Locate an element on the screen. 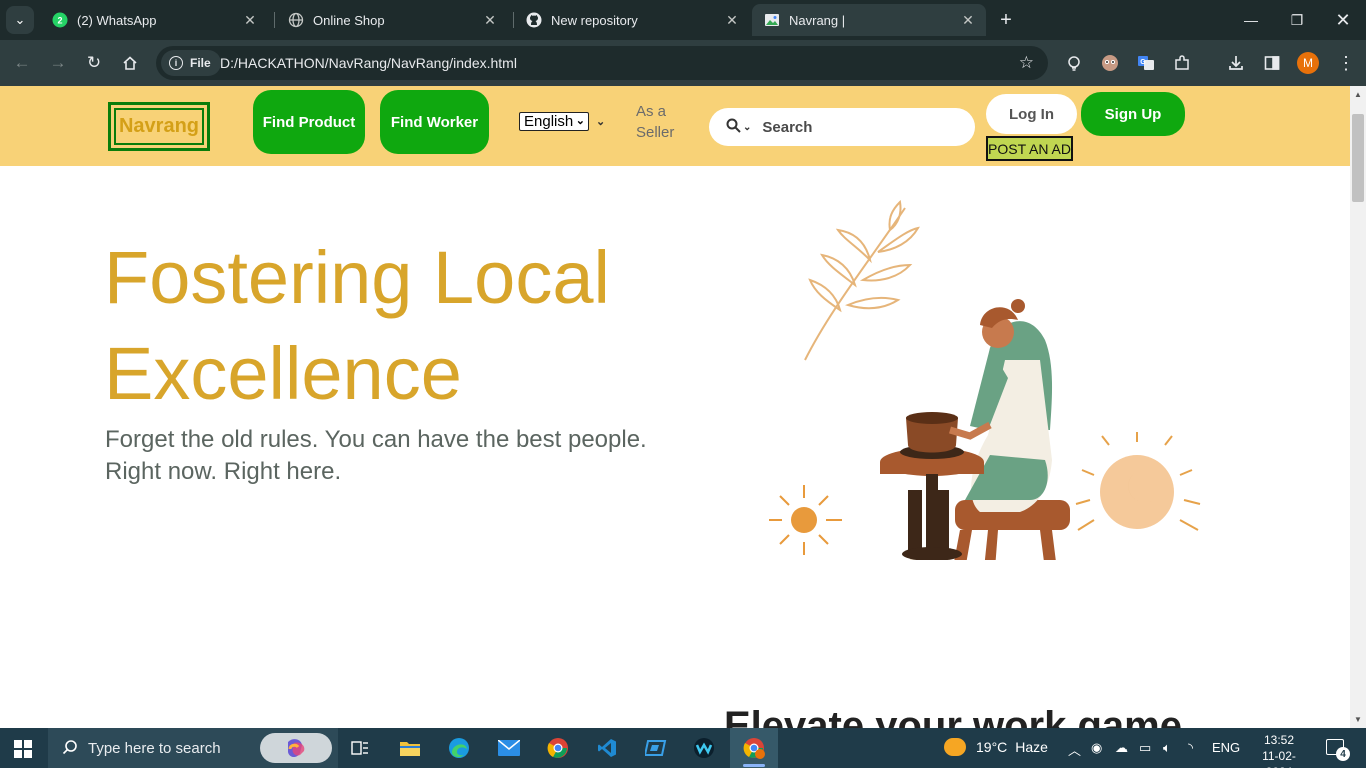 The height and width of the screenshot is (768, 1366). globe-icon is located at coordinates (296, 20).